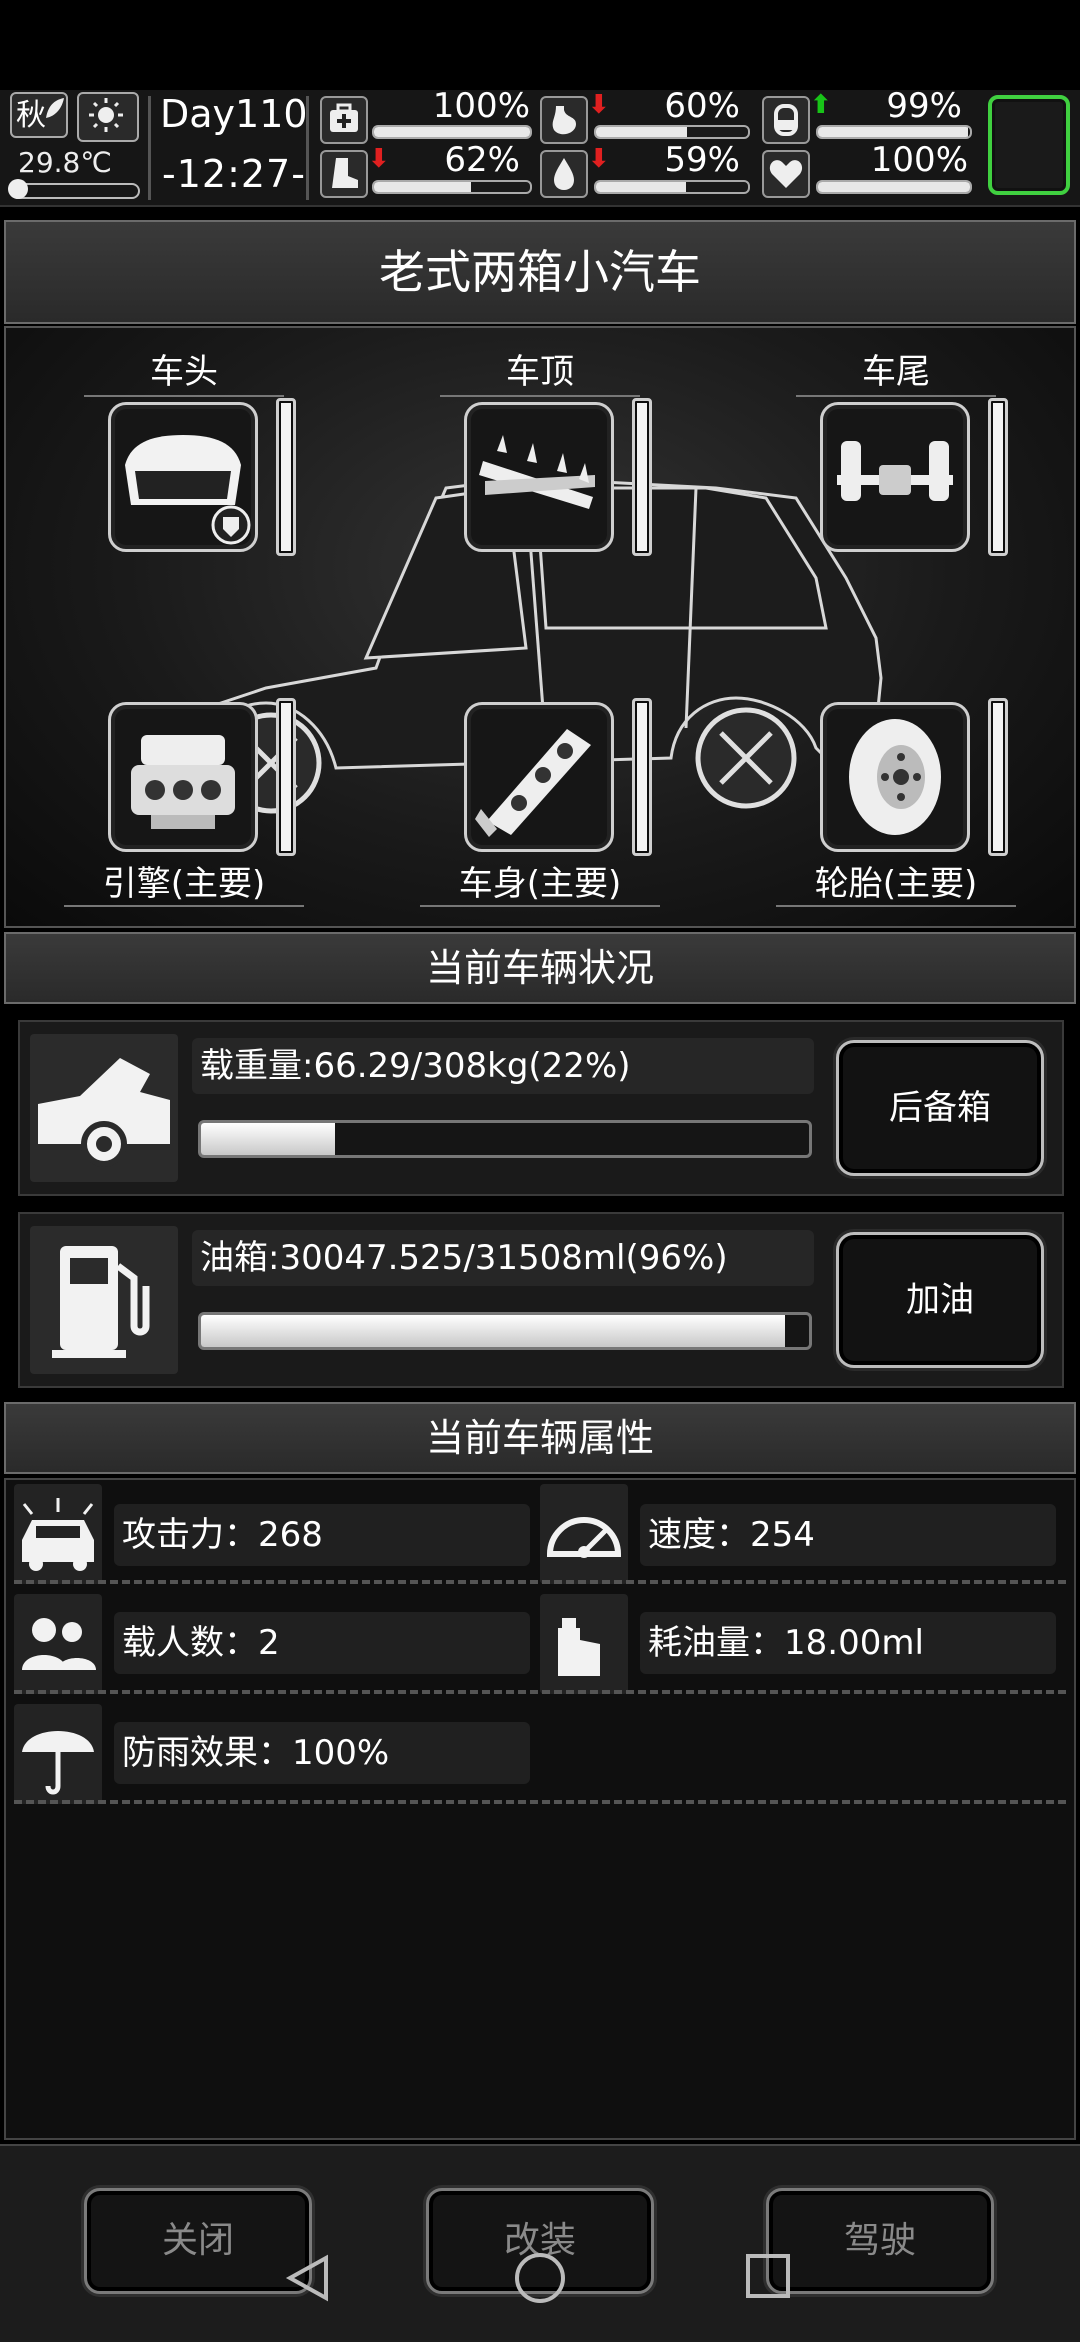 This screenshot has width=1080, height=2342. Describe the element at coordinates (481, 106) in the screenshot. I see `health-value: 100%` at that location.